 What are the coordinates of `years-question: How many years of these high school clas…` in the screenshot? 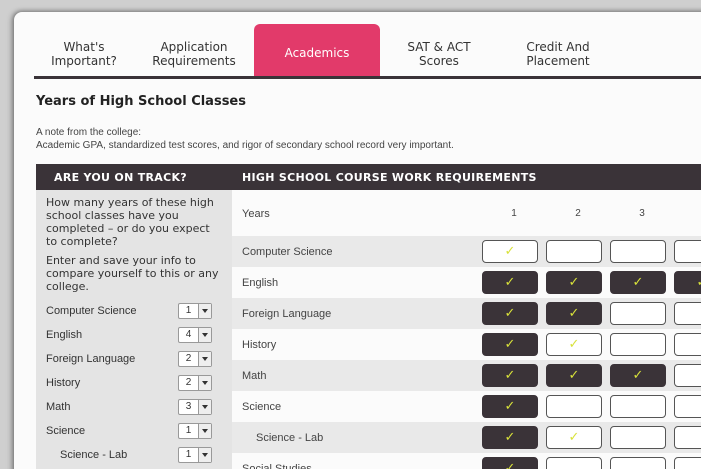 It's located at (130, 222).